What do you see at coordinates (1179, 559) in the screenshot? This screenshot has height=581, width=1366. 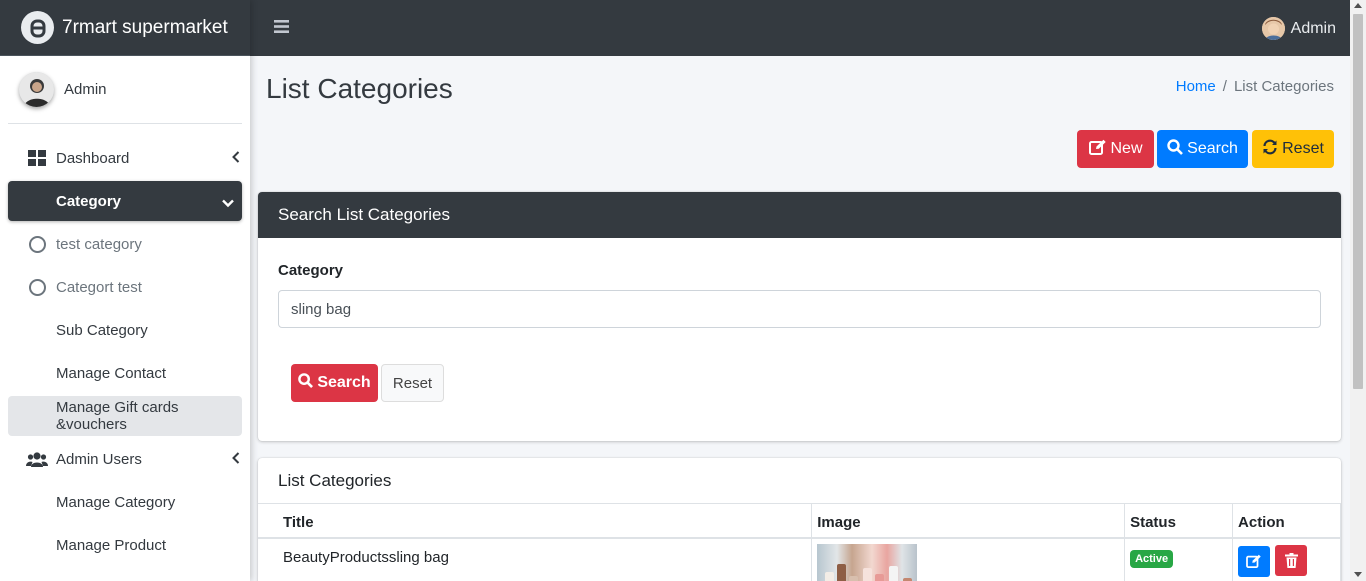 I see `row-status-cell: Active` at bounding box center [1179, 559].